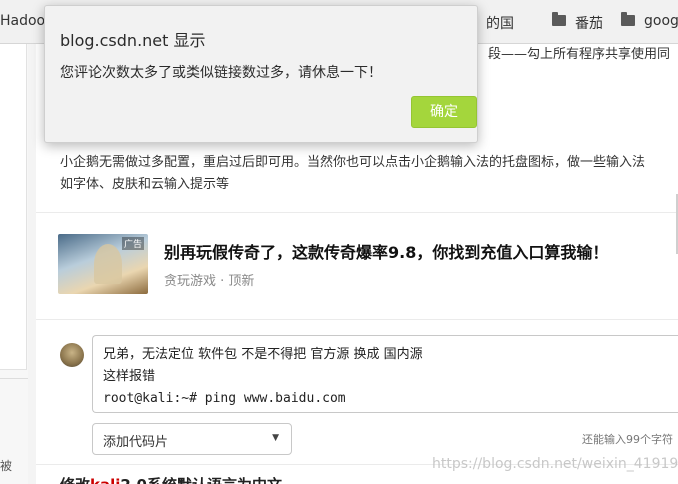  Describe the element at coordinates (6, 466) in the screenshot. I see `sidebar-text: 被` at that location.